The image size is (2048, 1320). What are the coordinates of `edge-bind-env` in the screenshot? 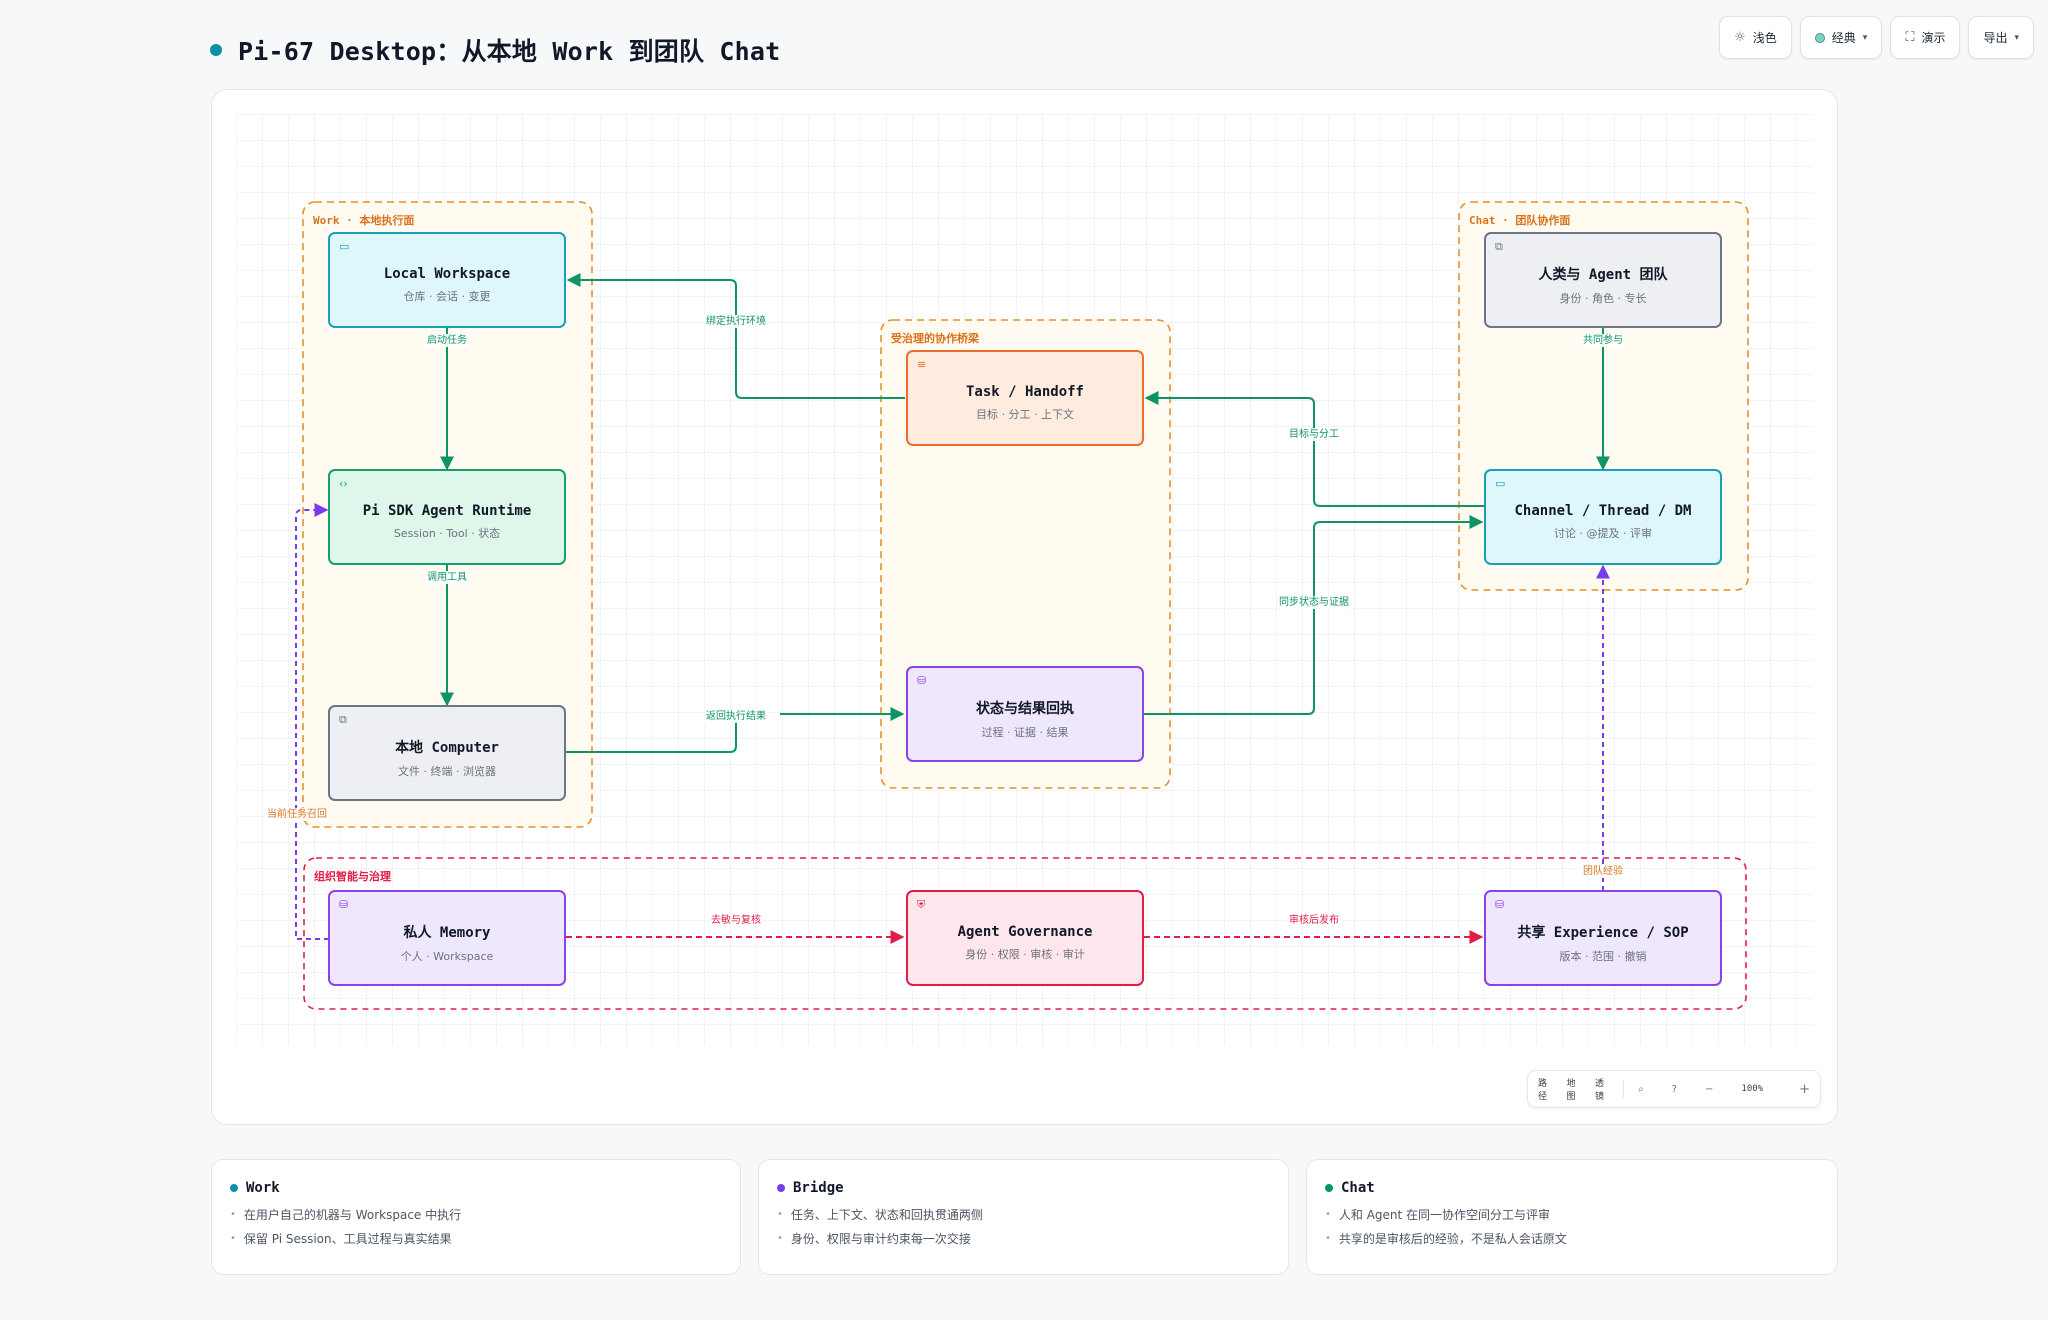 It's located at (735, 336).